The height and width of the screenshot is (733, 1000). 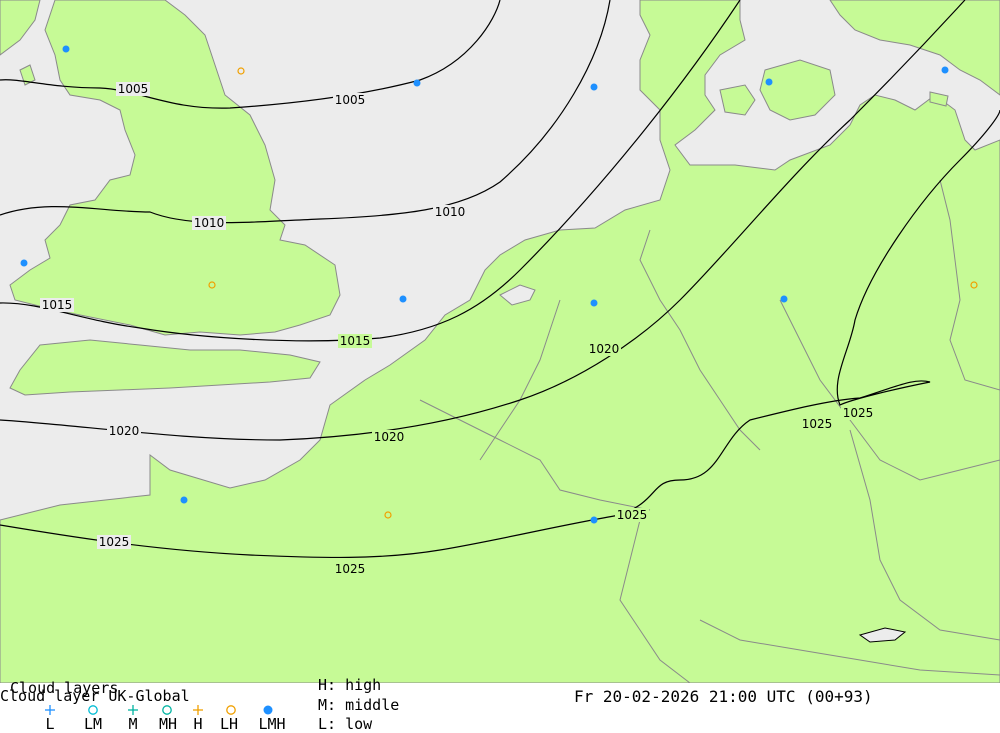 What do you see at coordinates (50, 724) in the screenshot?
I see `legend-symbol-label: L` at bounding box center [50, 724].